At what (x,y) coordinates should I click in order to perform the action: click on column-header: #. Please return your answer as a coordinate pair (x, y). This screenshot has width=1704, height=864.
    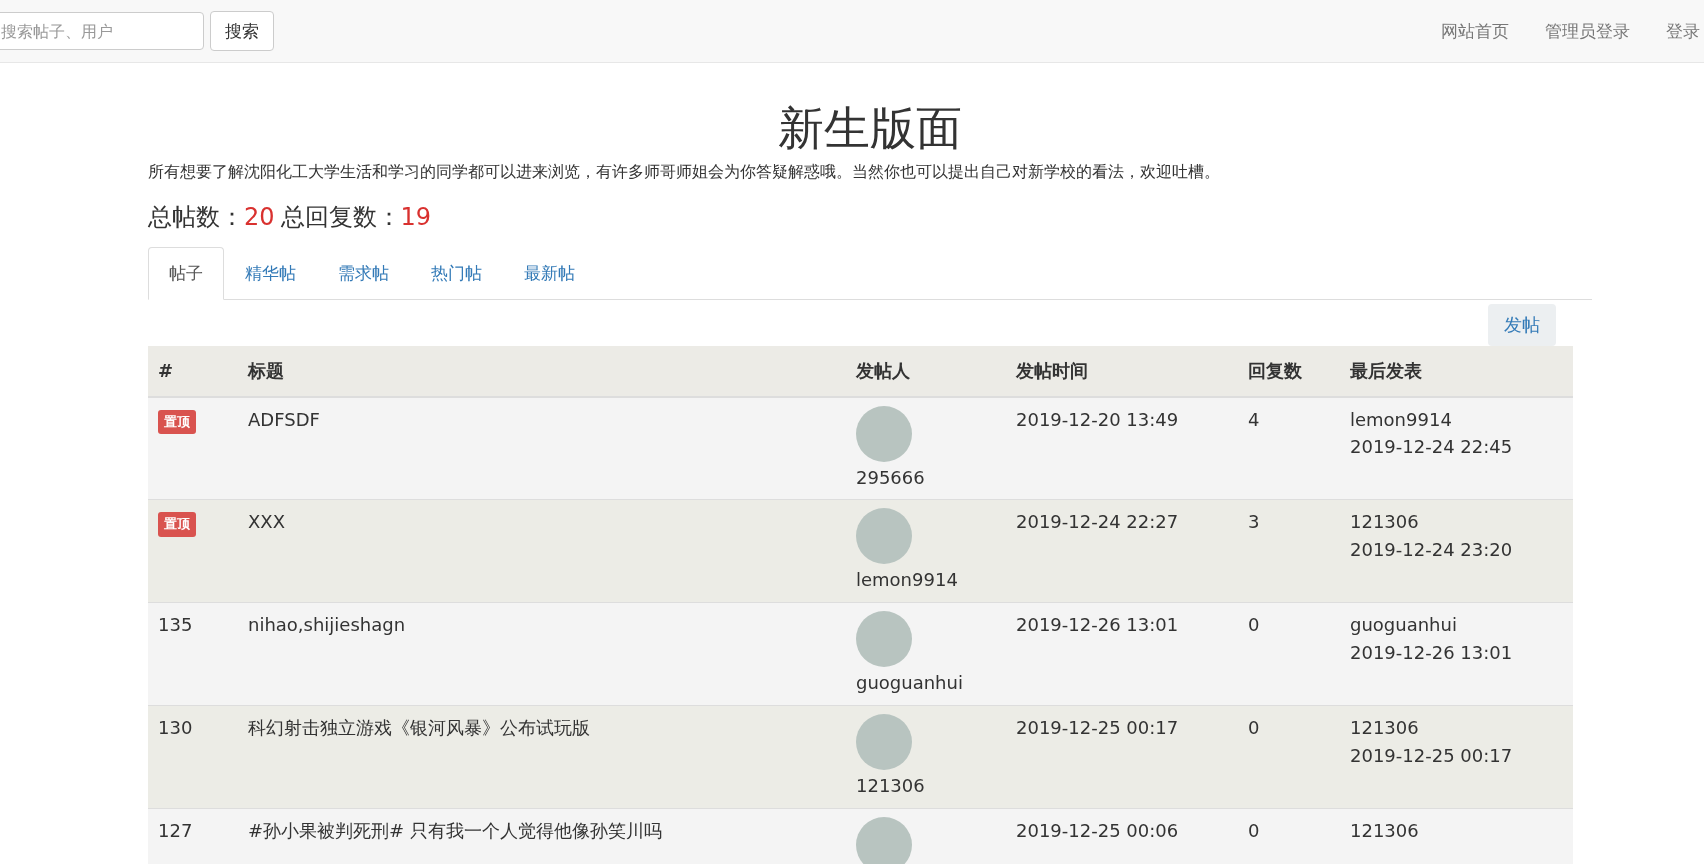
    Looking at the image, I should click on (193, 371).